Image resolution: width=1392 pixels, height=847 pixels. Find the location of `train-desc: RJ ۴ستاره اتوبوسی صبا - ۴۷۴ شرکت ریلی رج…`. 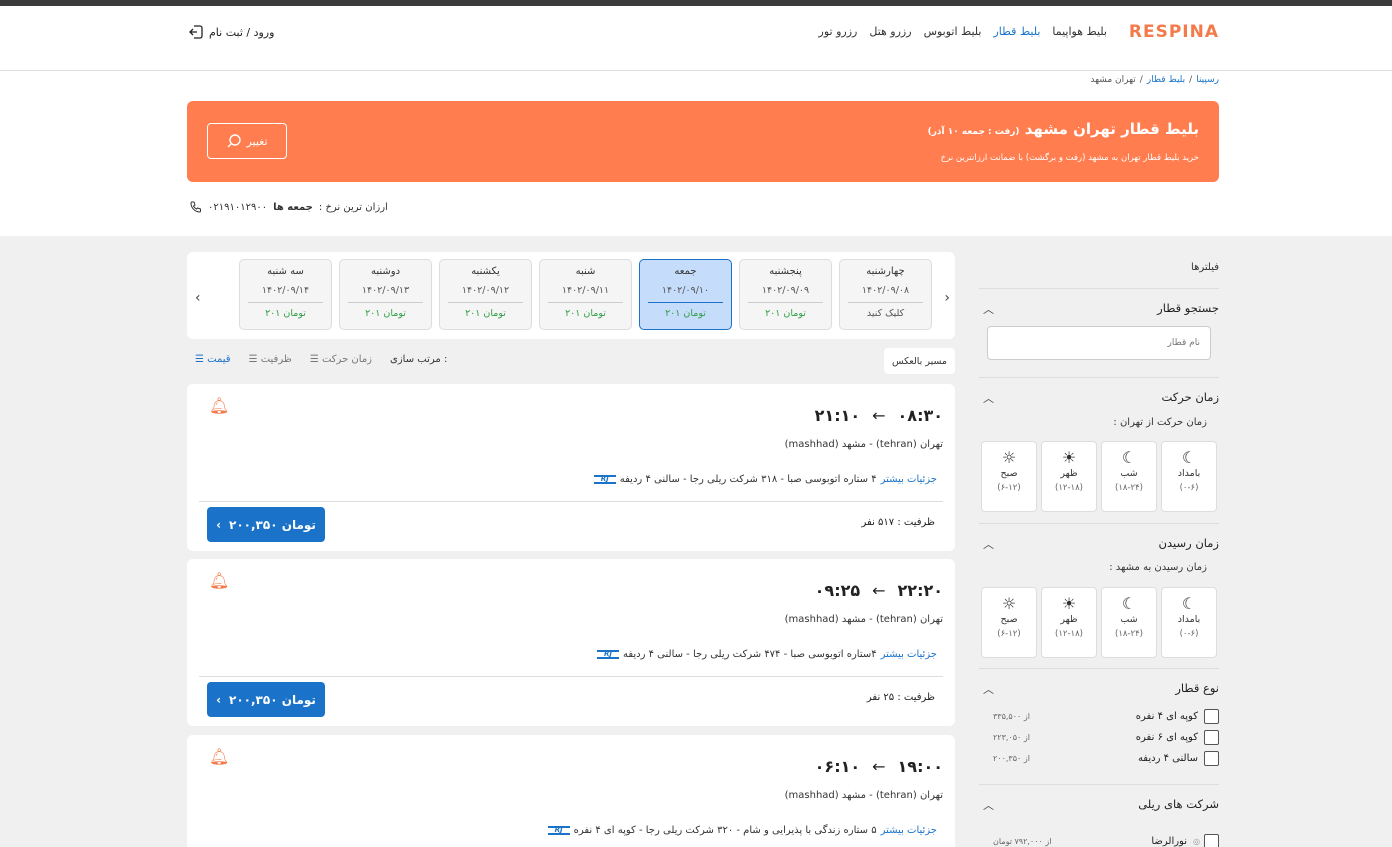

train-desc: RJ ۴ستاره اتوبوسی صبا - ۴۷۴ شرکت ریلی رج… is located at coordinates (769, 654).